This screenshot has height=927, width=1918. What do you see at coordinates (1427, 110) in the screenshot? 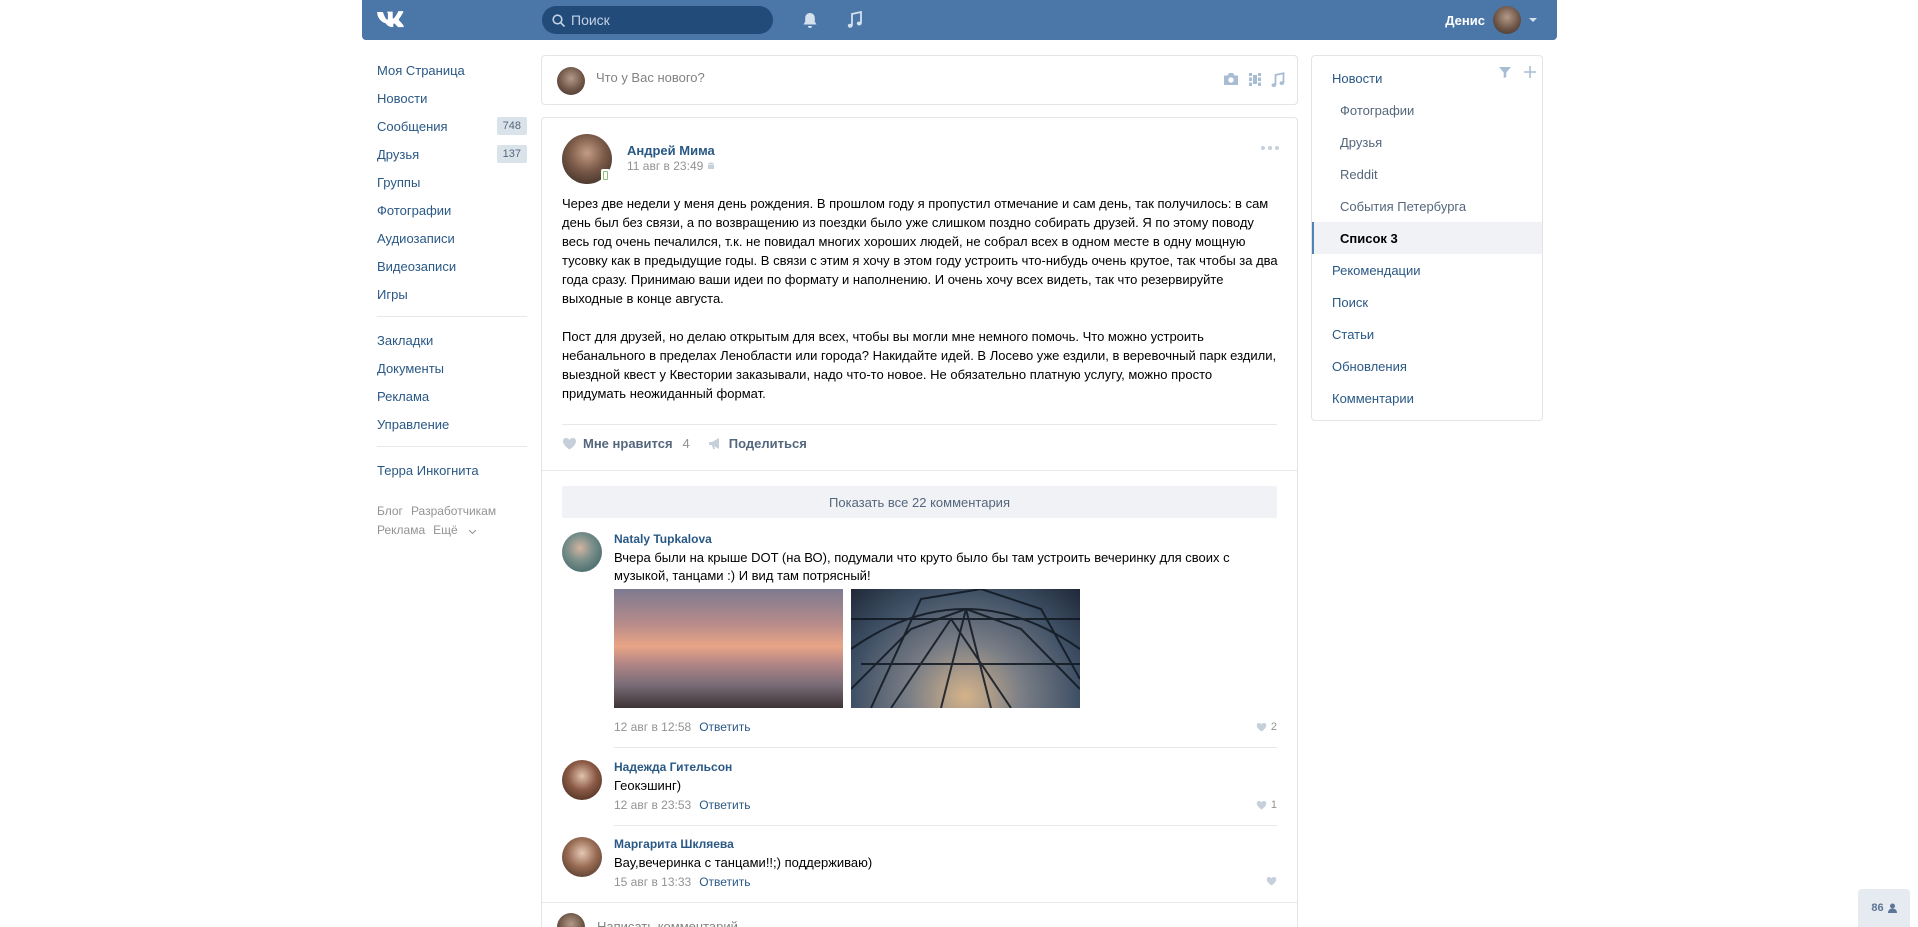
I see `filter-photos: Фотографии` at bounding box center [1427, 110].